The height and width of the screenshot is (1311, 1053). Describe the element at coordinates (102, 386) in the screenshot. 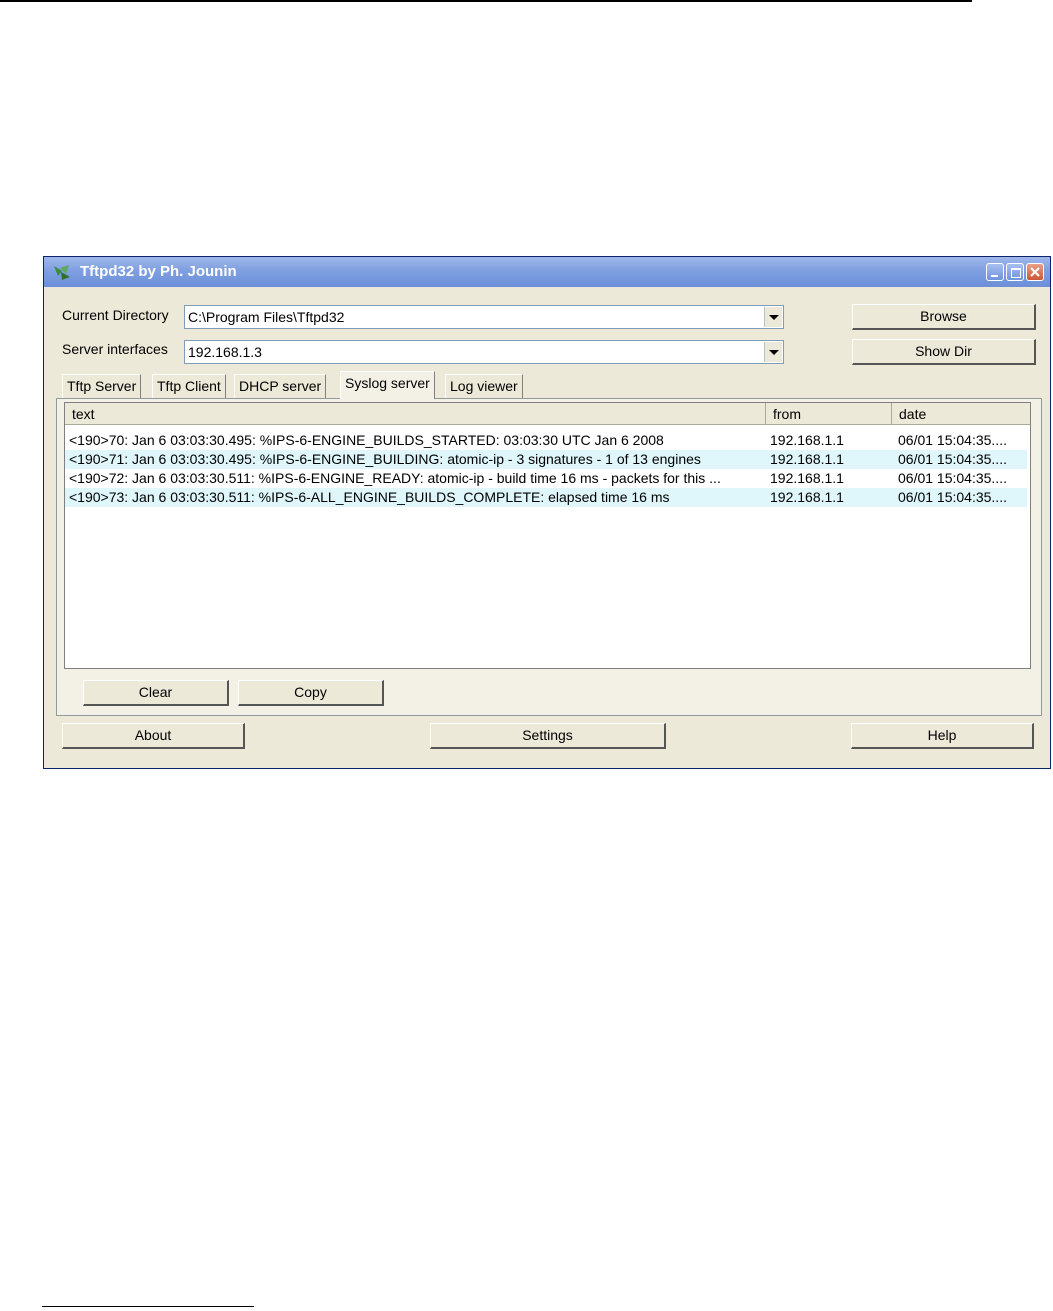

I see `tab-tftp-server: Tftp Server` at that location.